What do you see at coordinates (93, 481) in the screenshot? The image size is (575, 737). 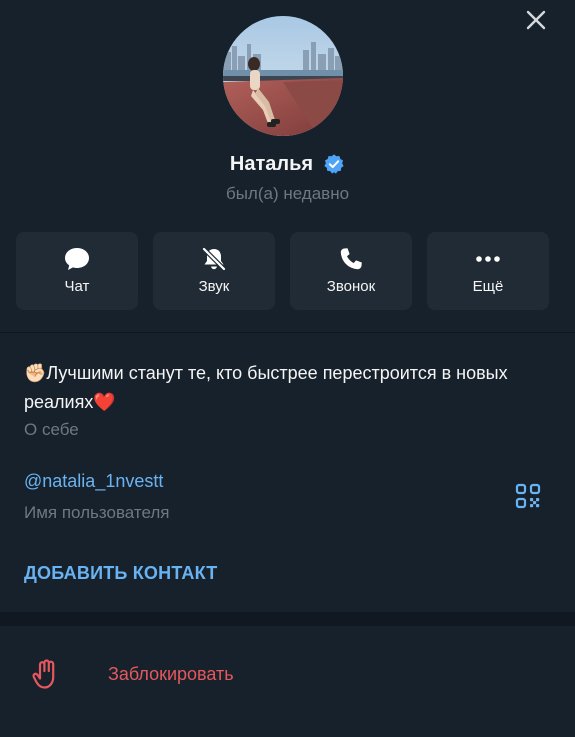 I see `username-link: @natalia_1nvestt` at bounding box center [93, 481].